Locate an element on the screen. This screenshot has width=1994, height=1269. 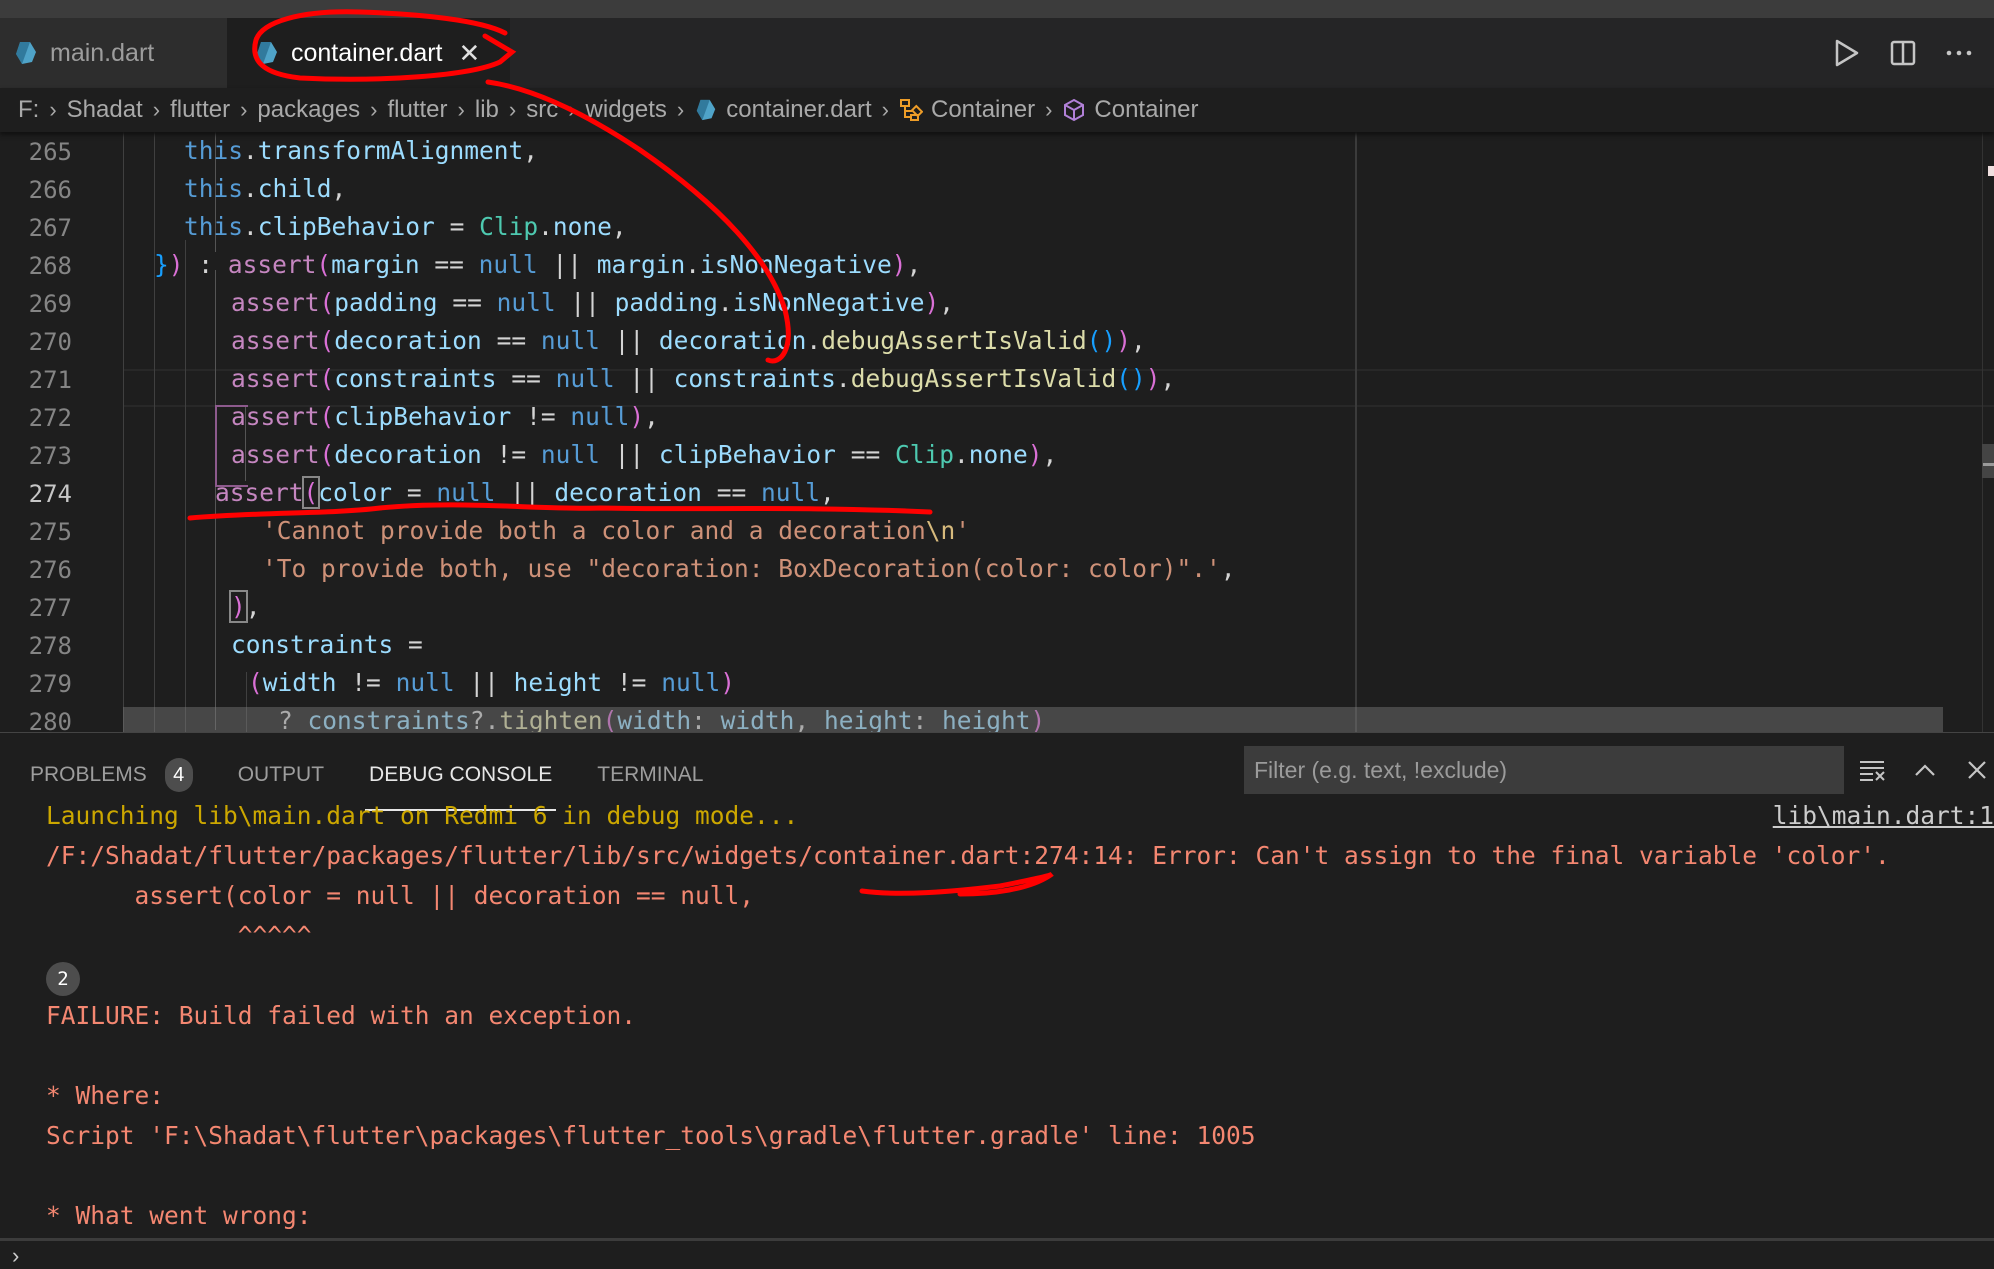
tab-label: TERMINAL is located at coordinates (650, 774).